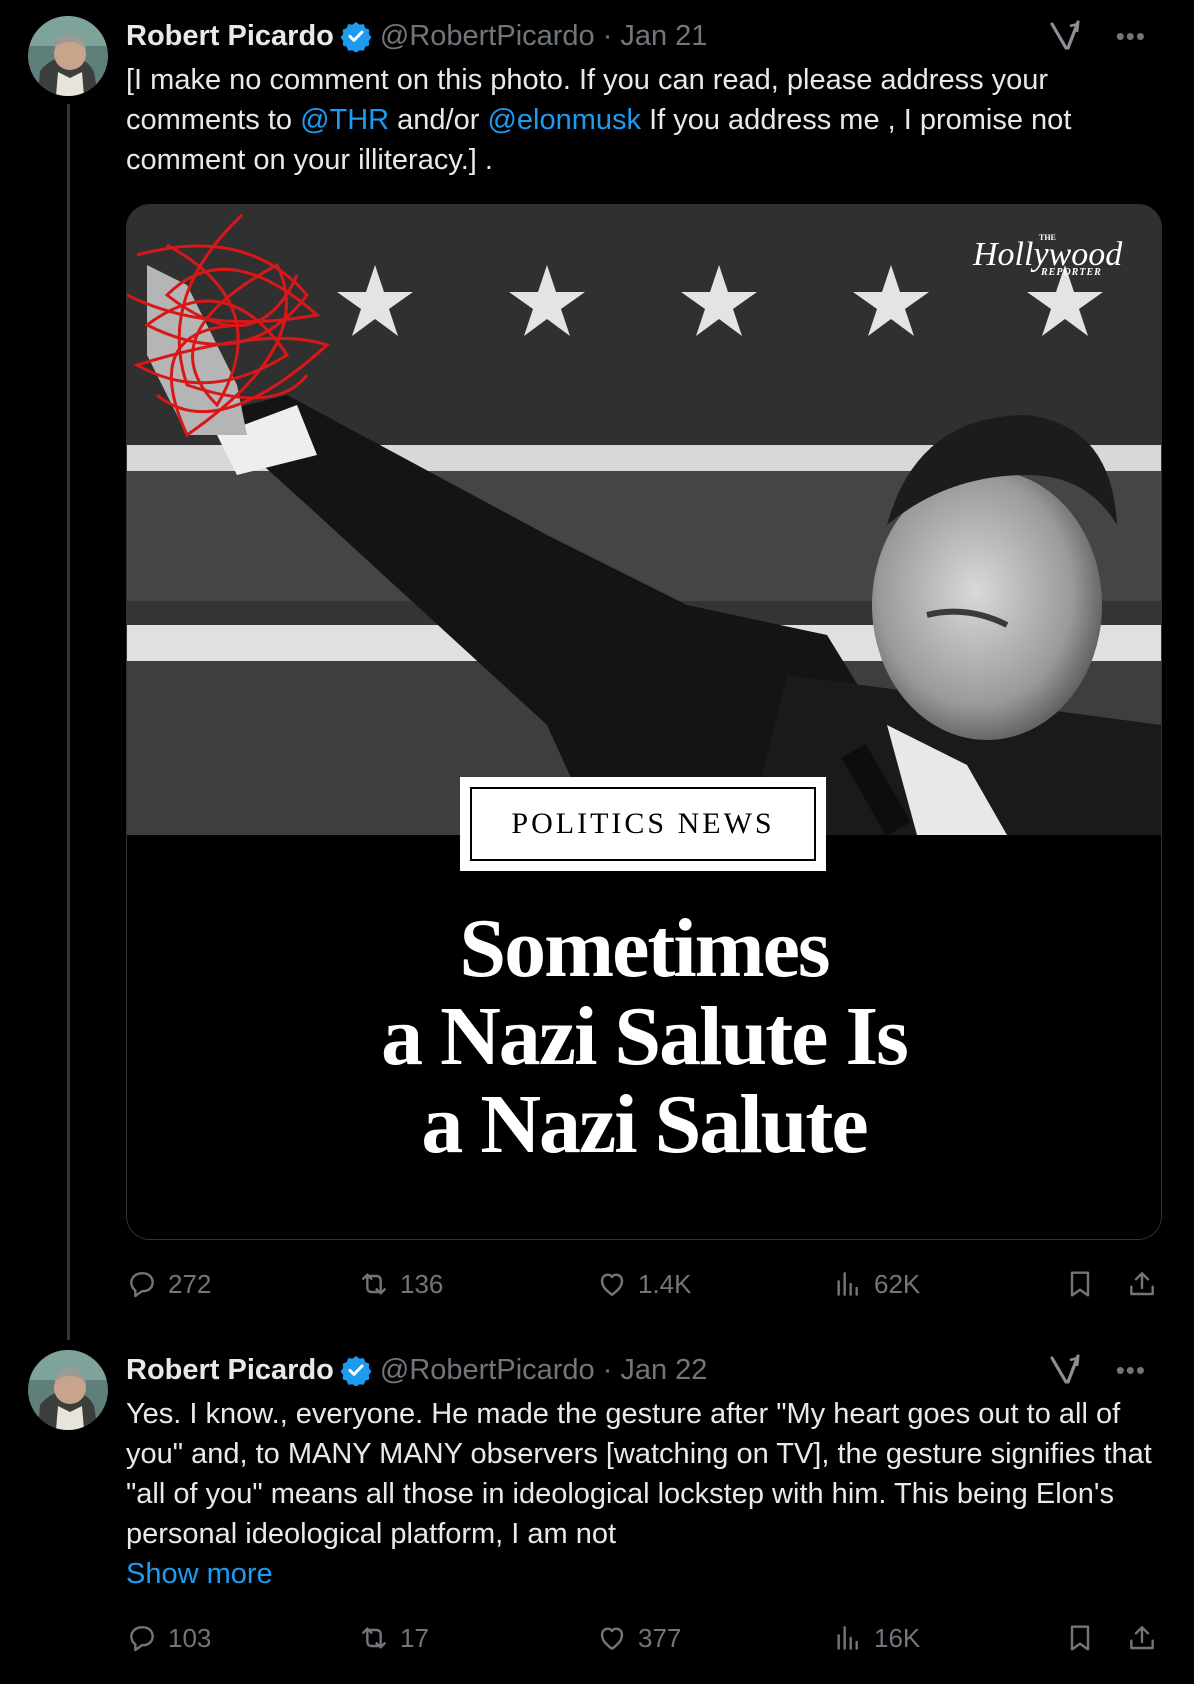 The height and width of the screenshot is (1684, 1194). I want to click on section-label-box: POLITICS NEWS, so click(643, 824).